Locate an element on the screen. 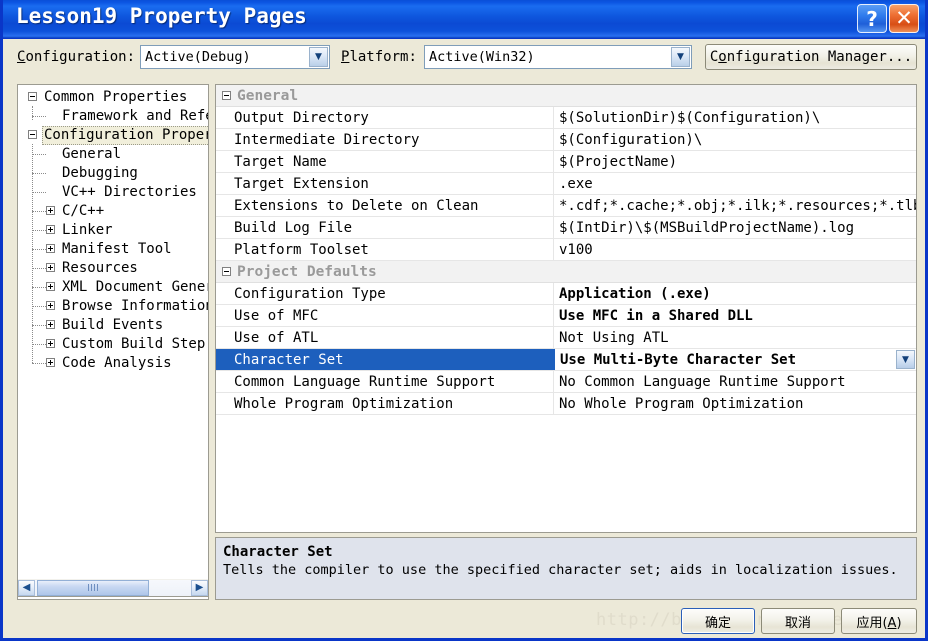  property-value: v100 is located at coordinates (735, 249).